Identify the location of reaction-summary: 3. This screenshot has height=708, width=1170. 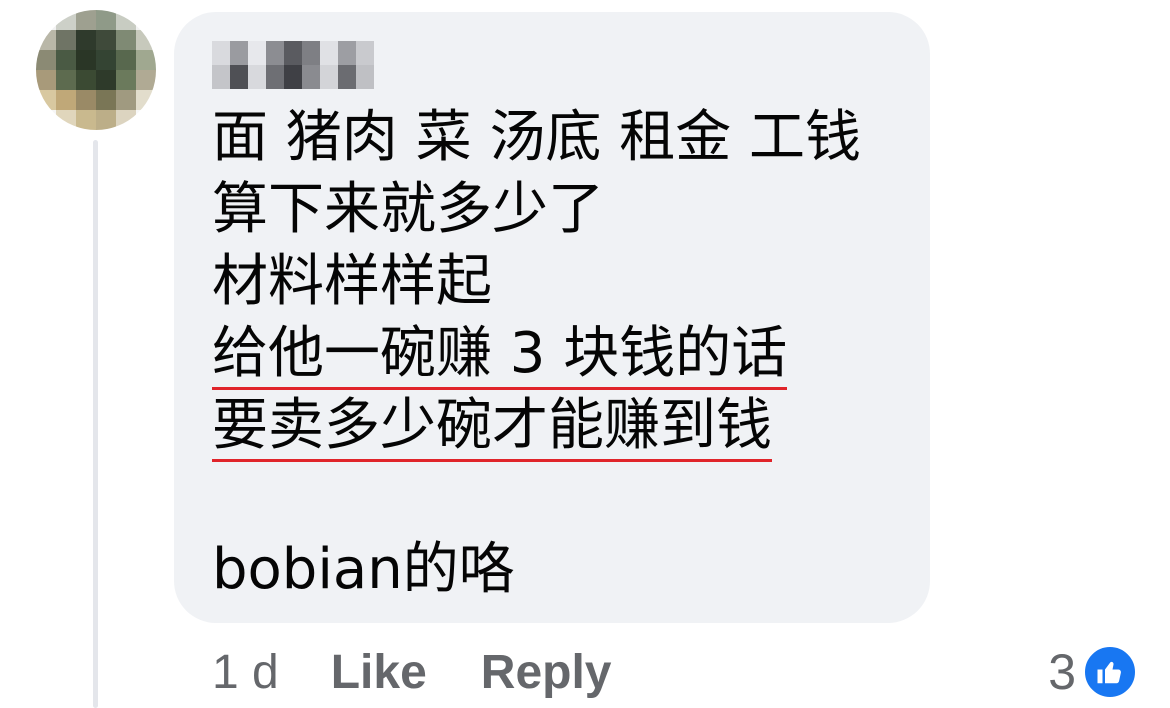
(1093, 672).